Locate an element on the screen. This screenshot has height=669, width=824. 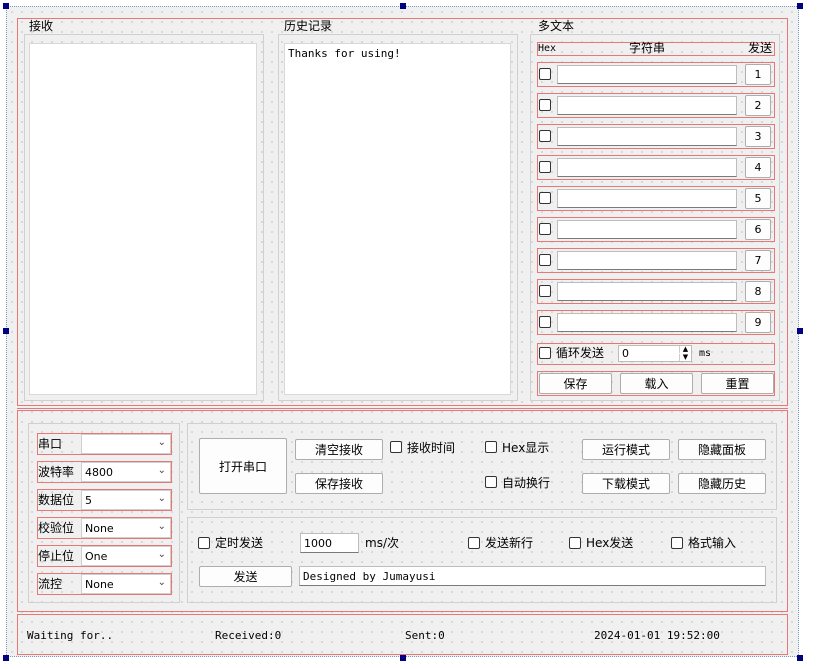
status-sent: Sent:0 is located at coordinates (425, 635).